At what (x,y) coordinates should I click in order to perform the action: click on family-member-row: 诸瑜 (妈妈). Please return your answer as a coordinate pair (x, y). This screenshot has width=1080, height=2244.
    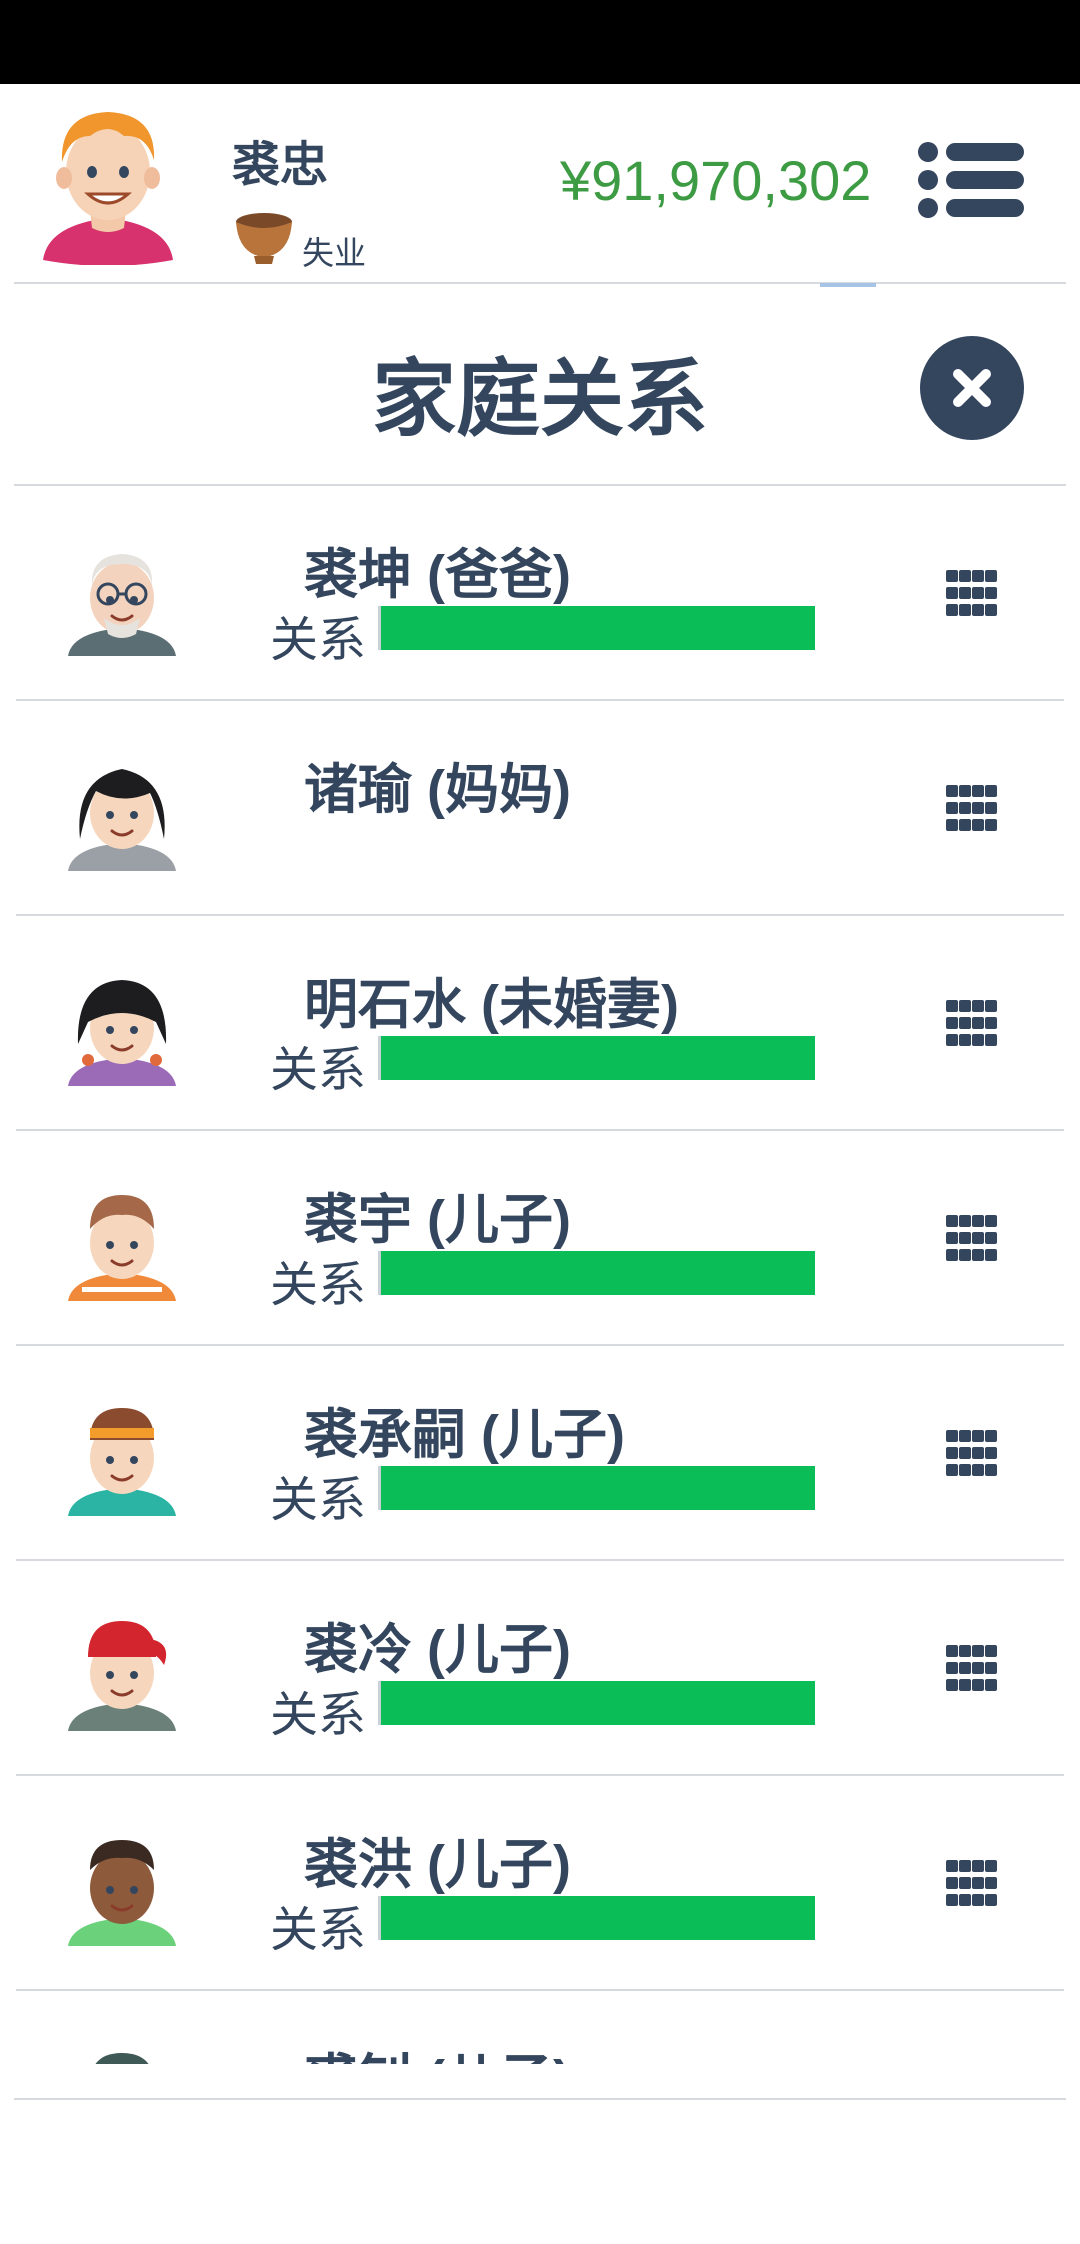
    Looking at the image, I should click on (540, 808).